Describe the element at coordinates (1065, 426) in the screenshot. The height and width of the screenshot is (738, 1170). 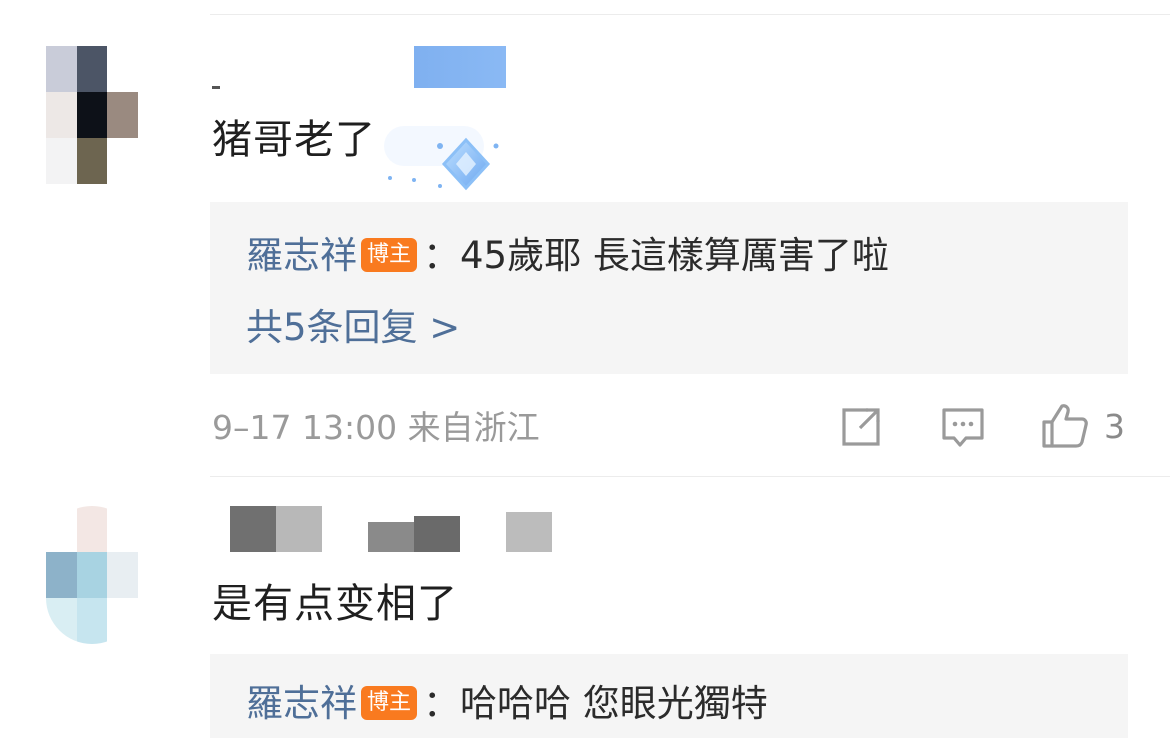
I see `thumbs-up-icon` at that location.